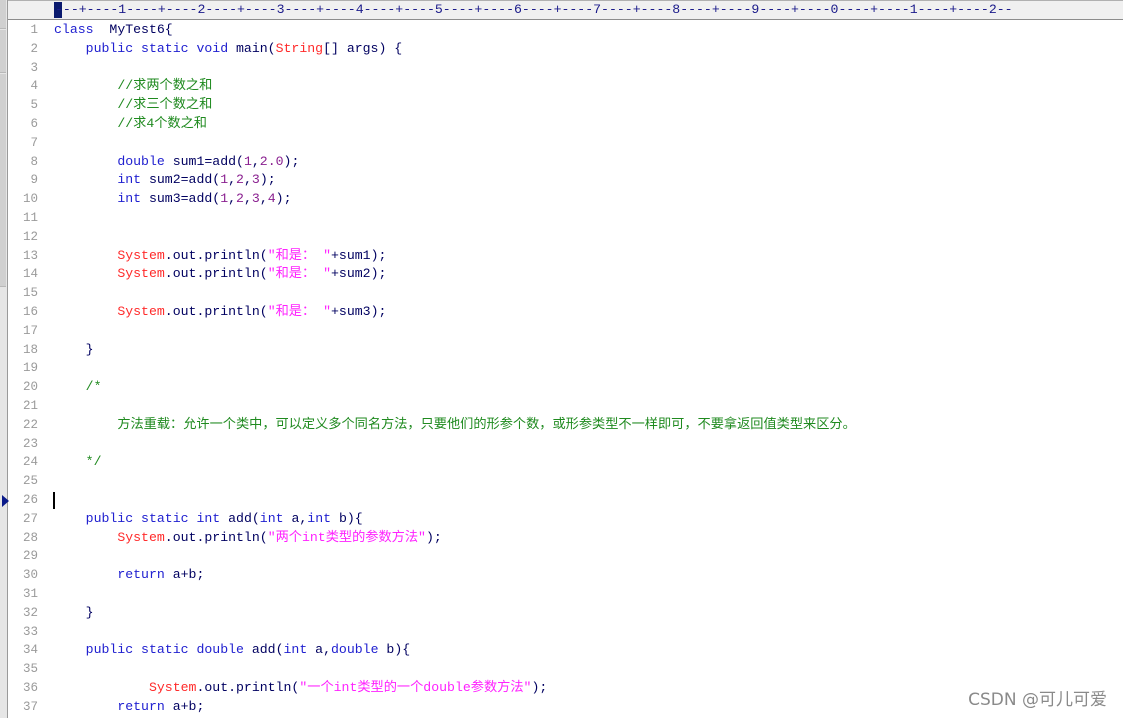  Describe the element at coordinates (255, 199) in the screenshot. I see `code-token-num: 3` at that location.